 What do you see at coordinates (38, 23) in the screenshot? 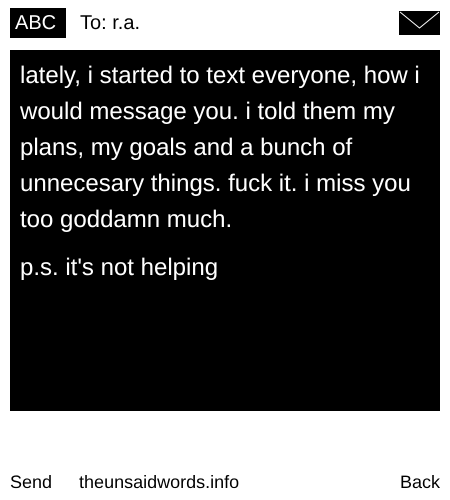
I see `input-mode-badge: ABC` at bounding box center [38, 23].